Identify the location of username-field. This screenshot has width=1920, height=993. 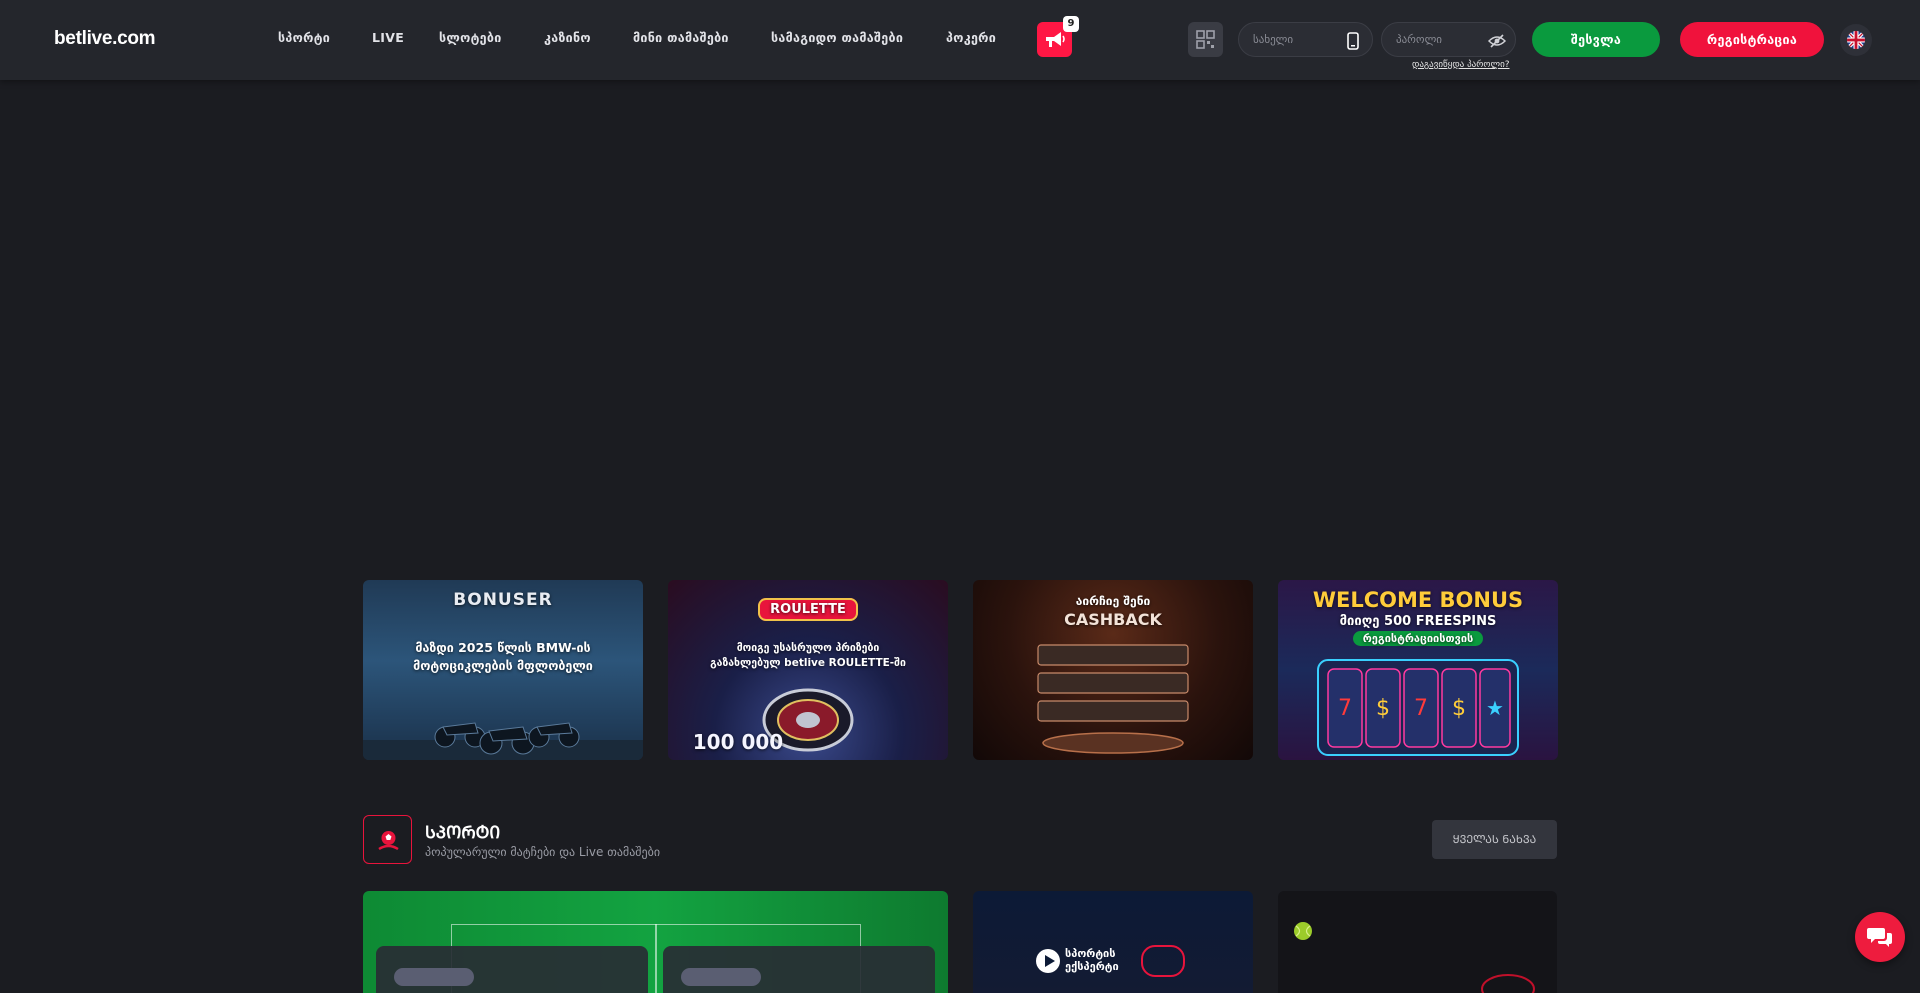
(1305, 39).